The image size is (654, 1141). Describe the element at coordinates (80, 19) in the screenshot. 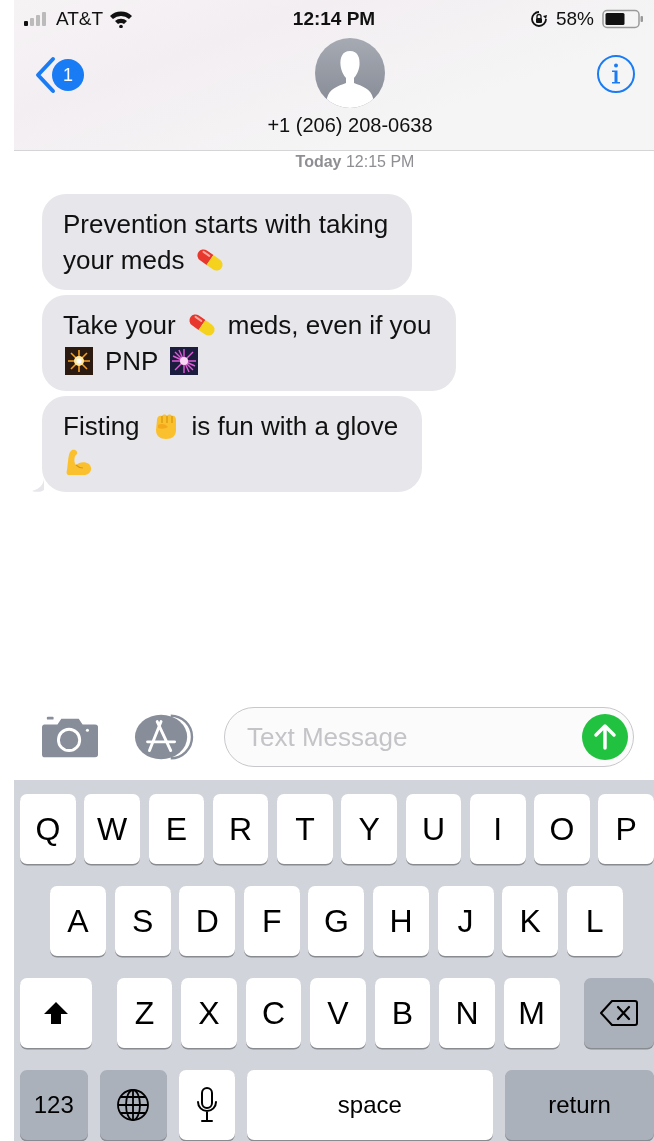

I see `carrier-name: AT&T` at that location.